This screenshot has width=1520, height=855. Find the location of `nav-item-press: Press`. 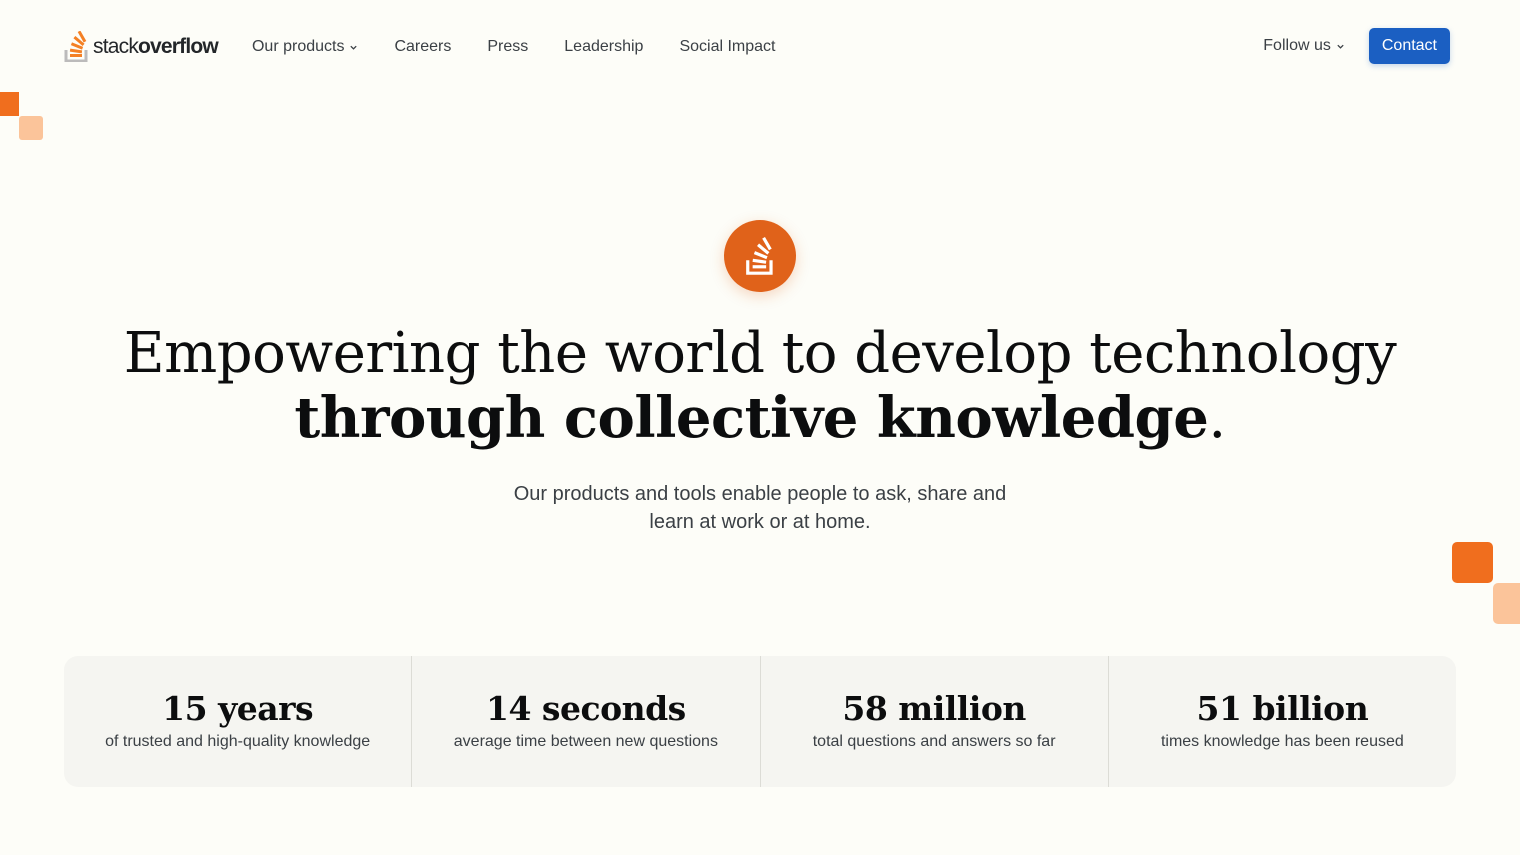

nav-item-press: Press is located at coordinates (507, 47).